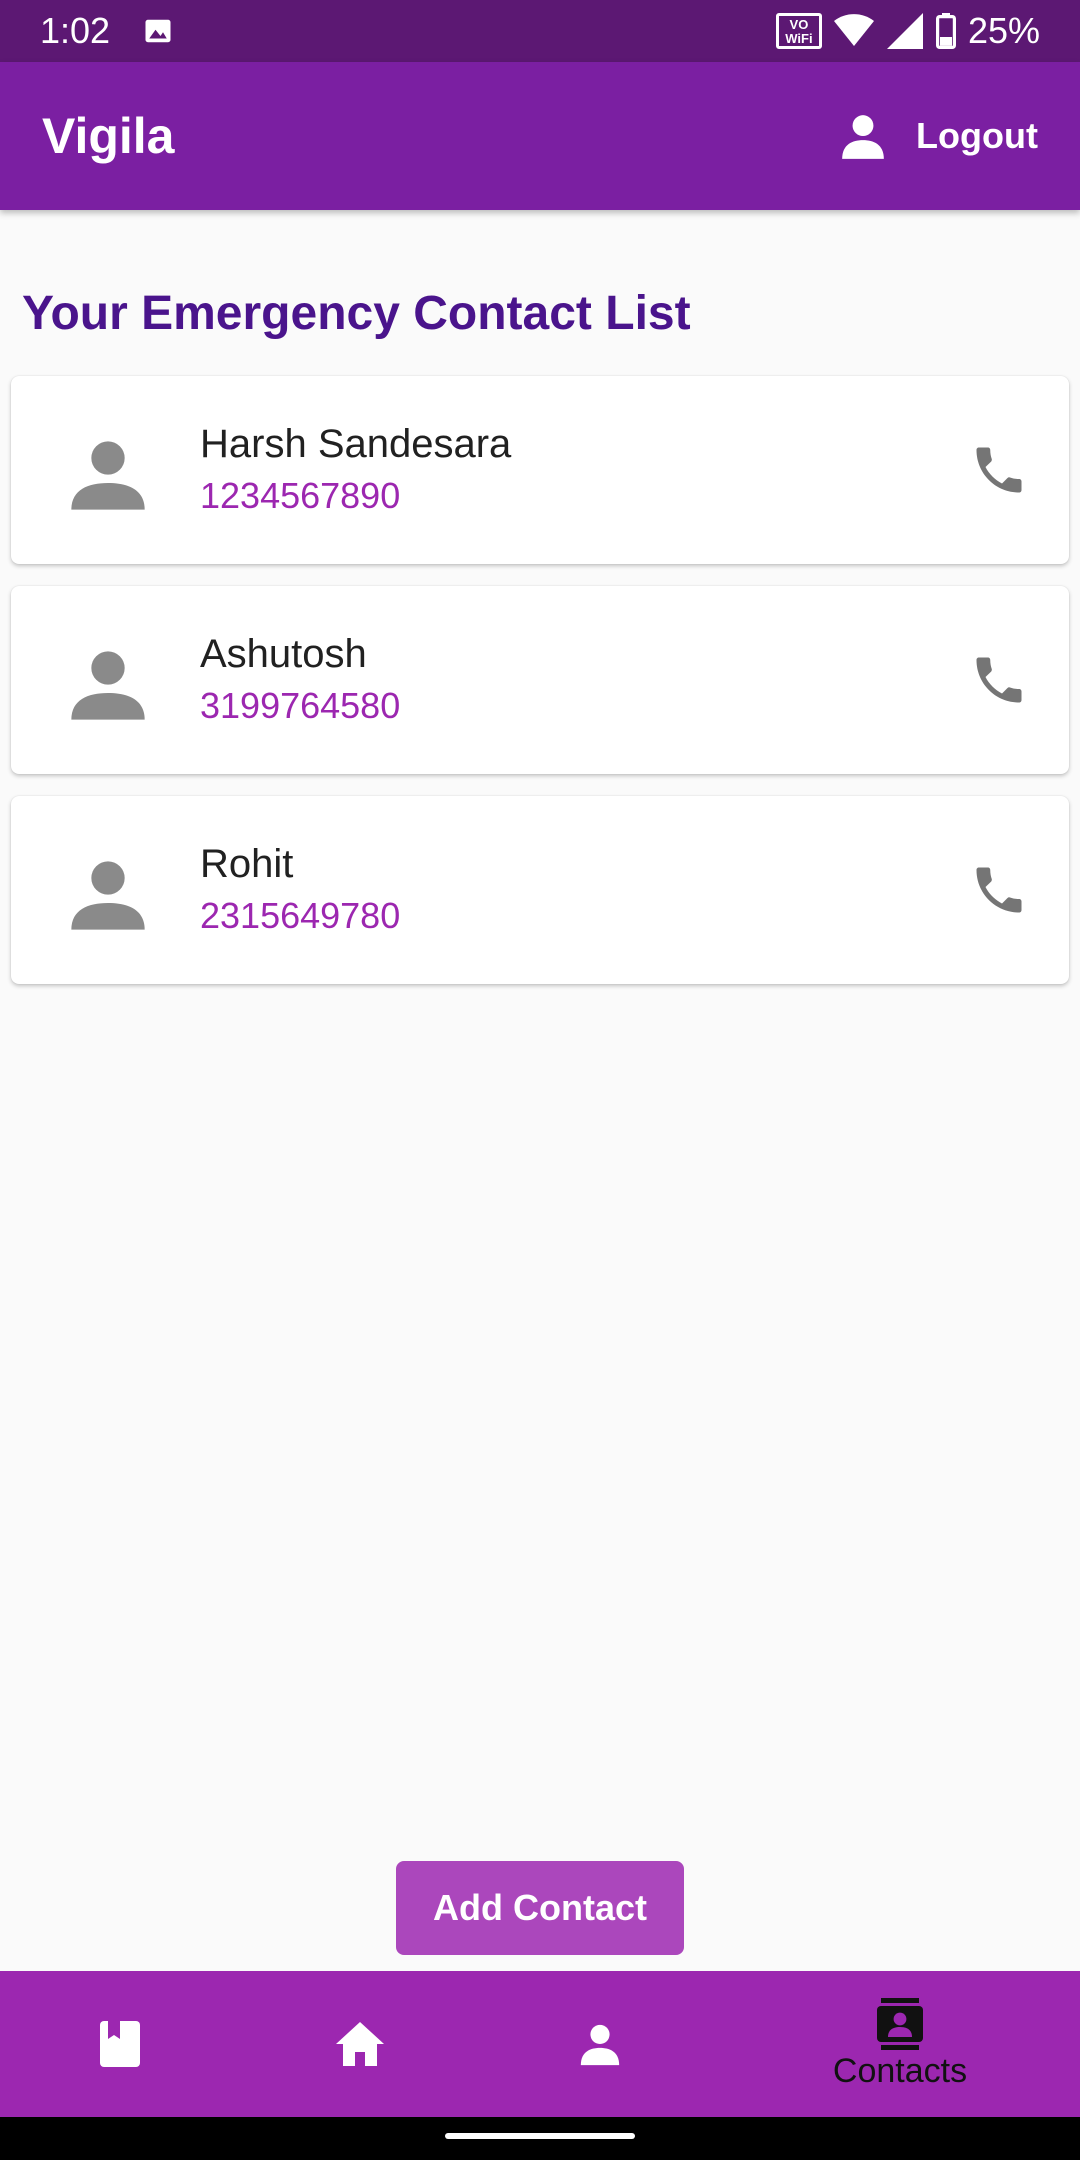 This screenshot has width=1080, height=2160. Describe the element at coordinates (356, 444) in the screenshot. I see `contact-name: Harsh Sandesara` at that location.